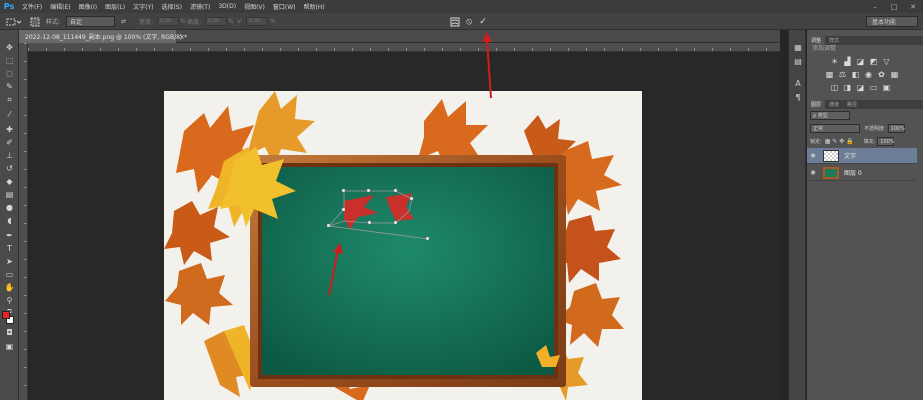 The height and width of the screenshot is (400, 923). Describe the element at coordinates (862, 156) in the screenshot. I see `layer-row-text: ◉ 文字` at that location.